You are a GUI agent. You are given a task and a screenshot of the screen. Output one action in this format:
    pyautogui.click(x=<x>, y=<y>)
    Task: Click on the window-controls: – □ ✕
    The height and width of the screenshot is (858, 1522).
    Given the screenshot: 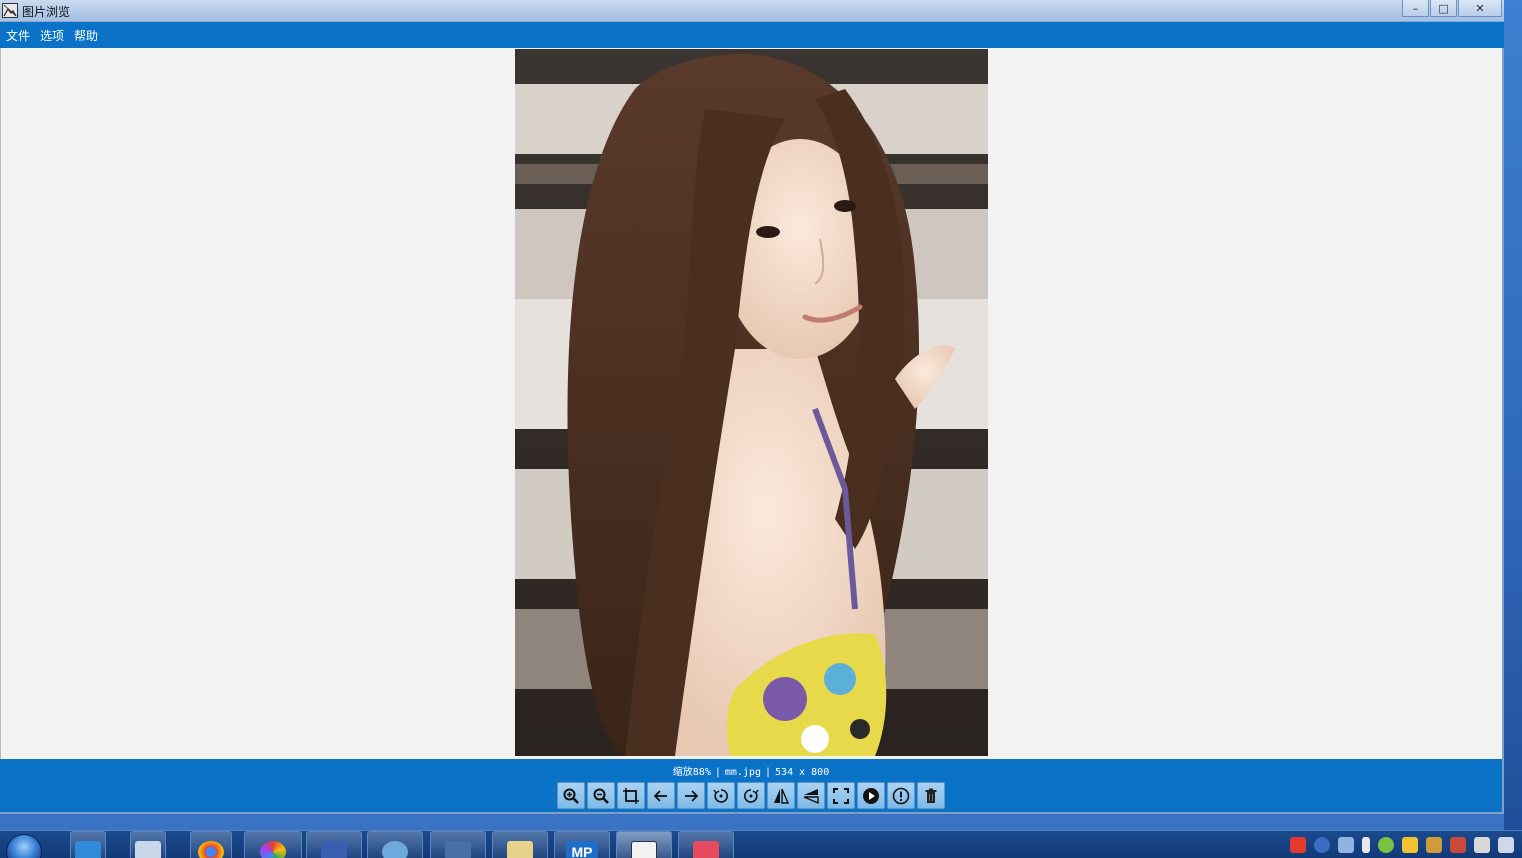 What is the action you would take?
    pyautogui.click(x=1451, y=9)
    